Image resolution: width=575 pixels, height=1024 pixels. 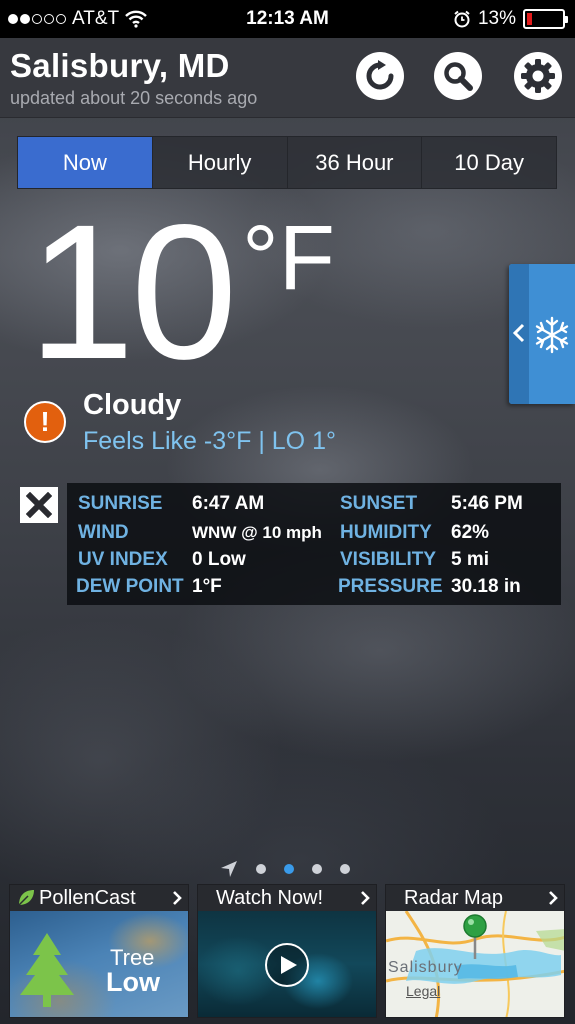 I want to click on card-title-bar: PollenCast, so click(x=99, y=898).